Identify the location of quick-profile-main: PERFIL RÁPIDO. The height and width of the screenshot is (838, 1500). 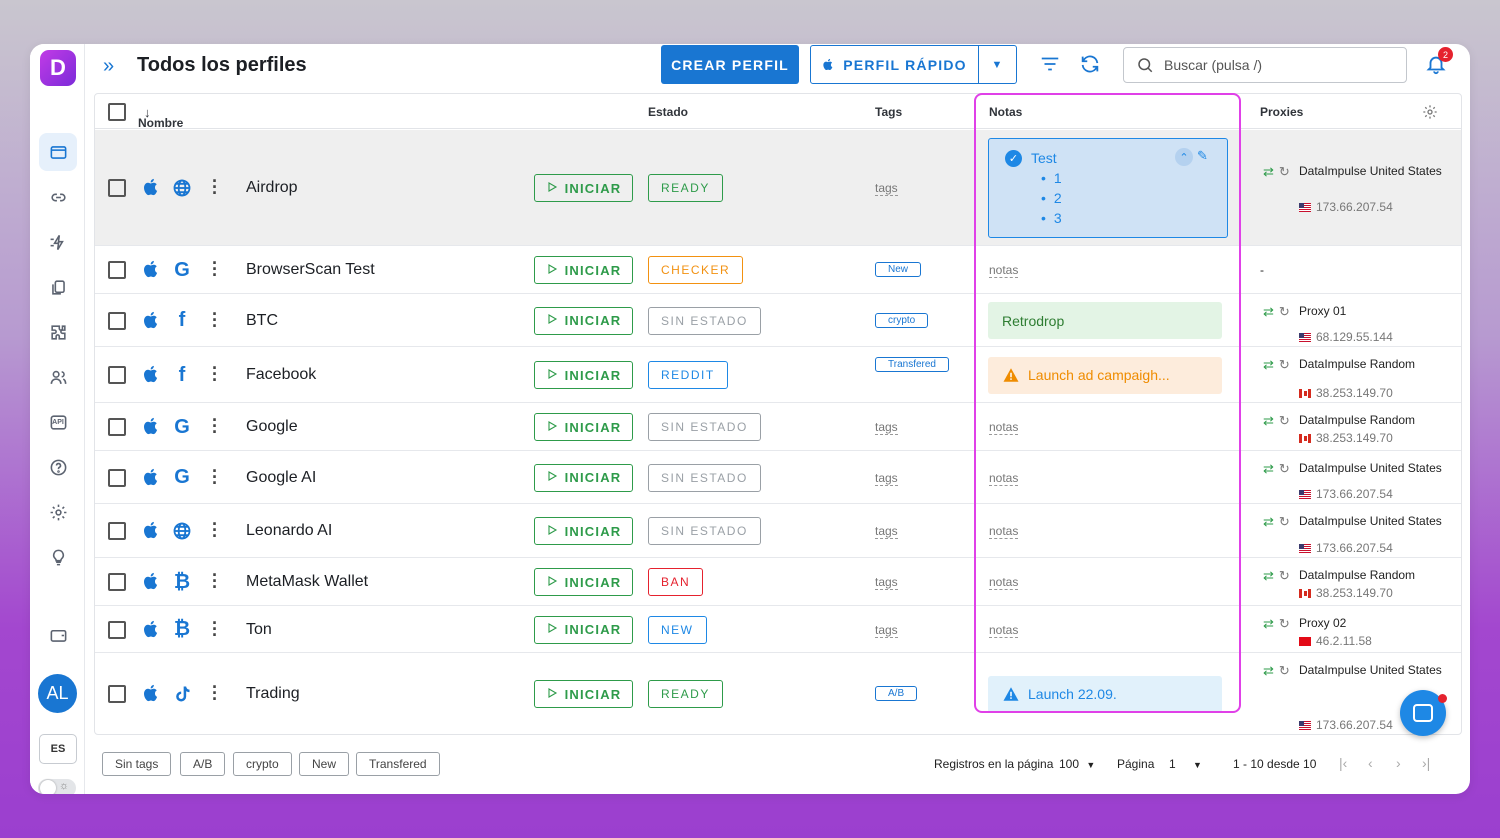
(894, 64).